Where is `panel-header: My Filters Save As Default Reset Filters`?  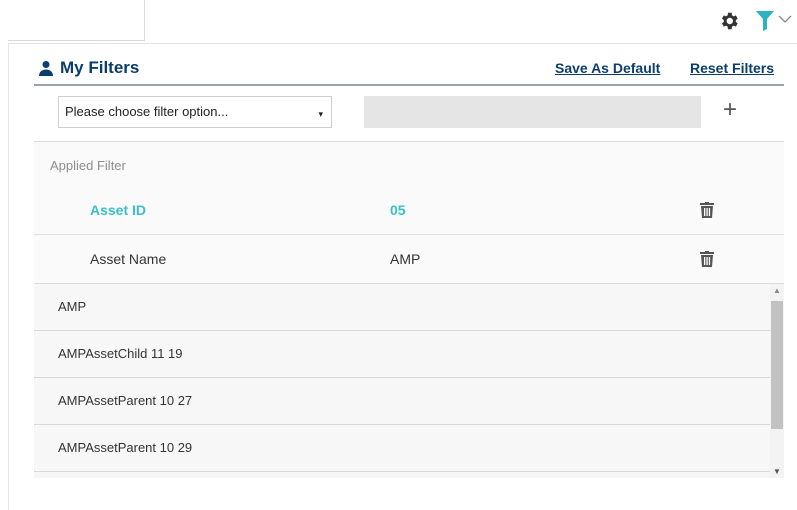 panel-header: My Filters Save As Default Reset Filters is located at coordinates (409, 71).